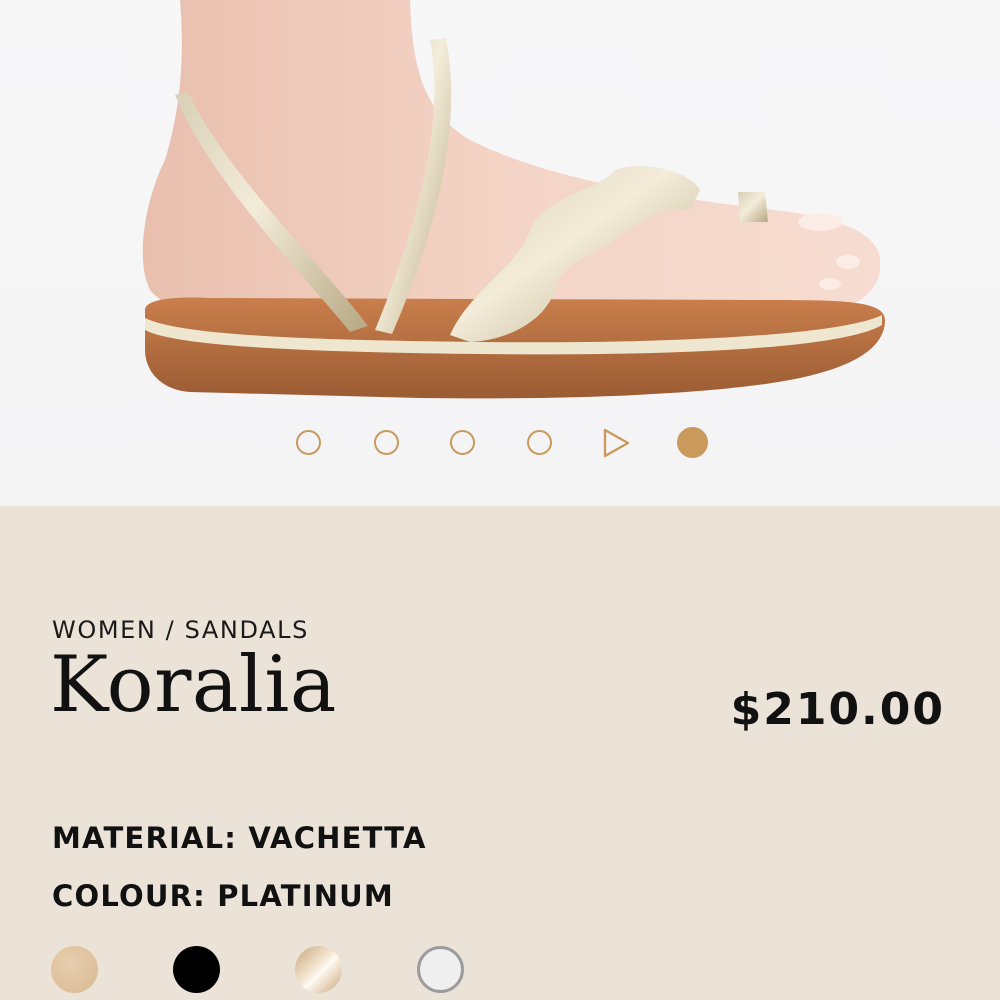  What do you see at coordinates (500, 444) in the screenshot?
I see `gallery-pagination` at bounding box center [500, 444].